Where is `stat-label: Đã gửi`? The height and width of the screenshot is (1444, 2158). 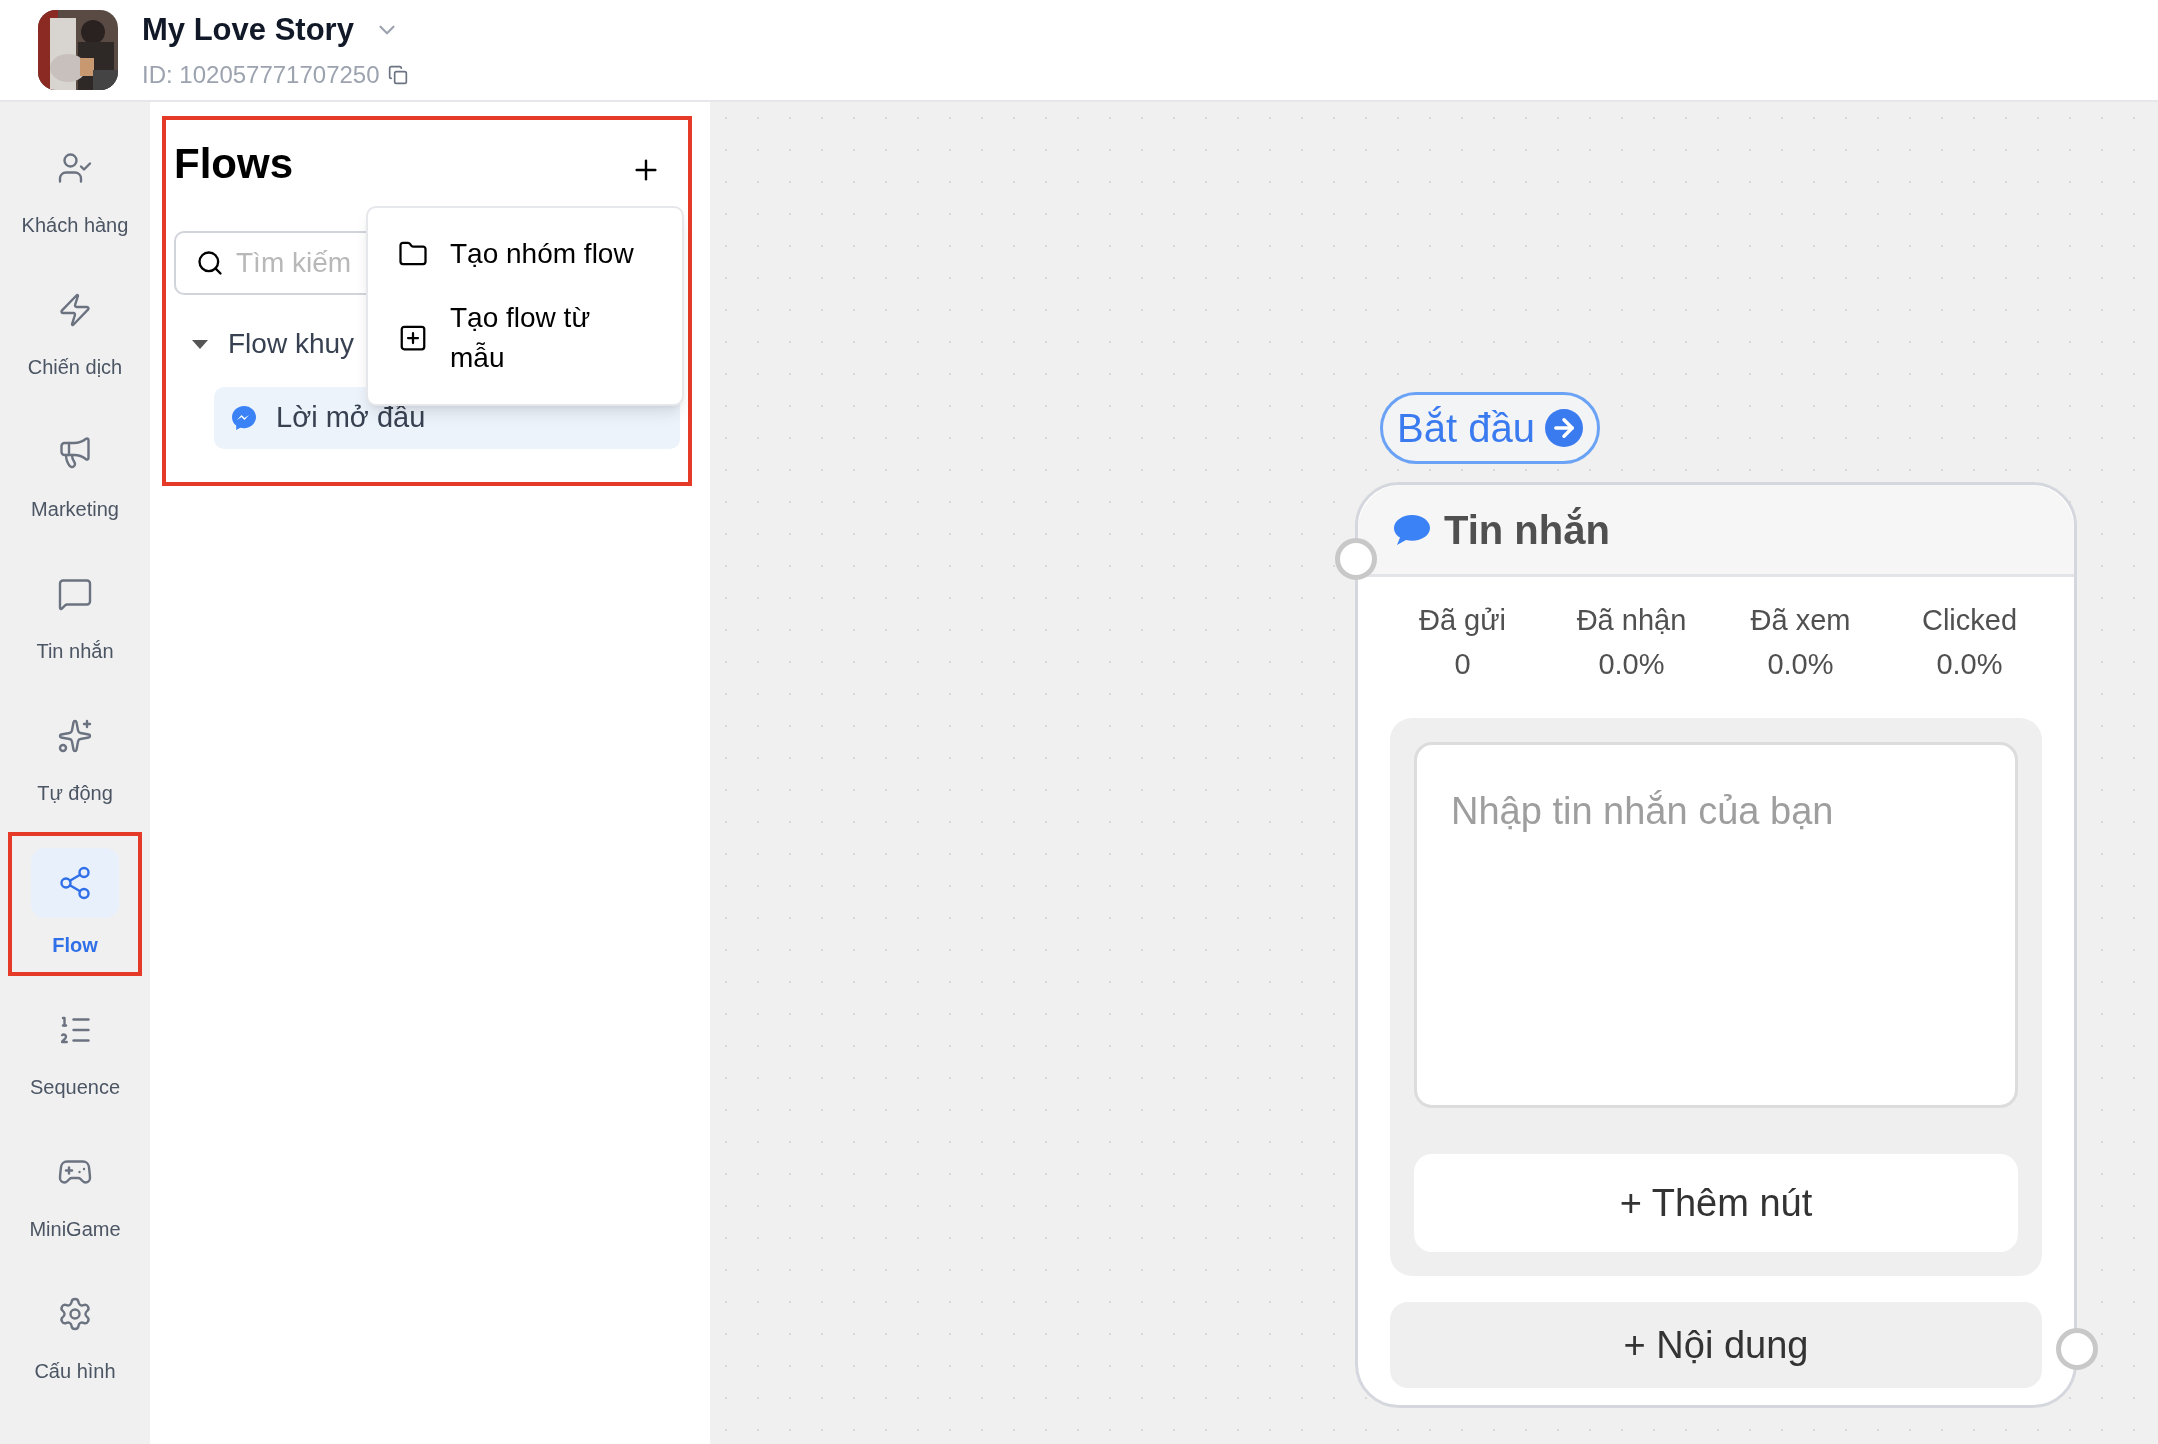
stat-label: Đã gửi is located at coordinates (1462, 620).